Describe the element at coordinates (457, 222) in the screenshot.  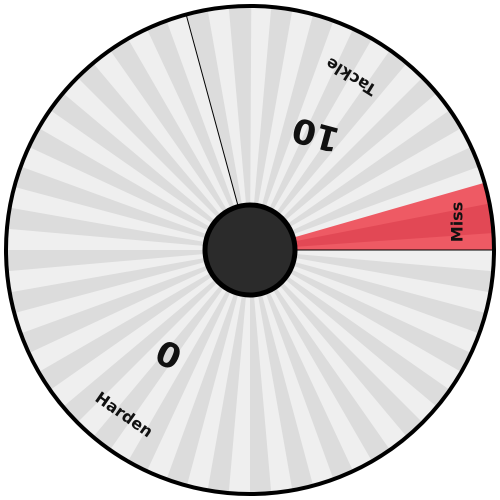
I see `miss-label: Miss` at that location.